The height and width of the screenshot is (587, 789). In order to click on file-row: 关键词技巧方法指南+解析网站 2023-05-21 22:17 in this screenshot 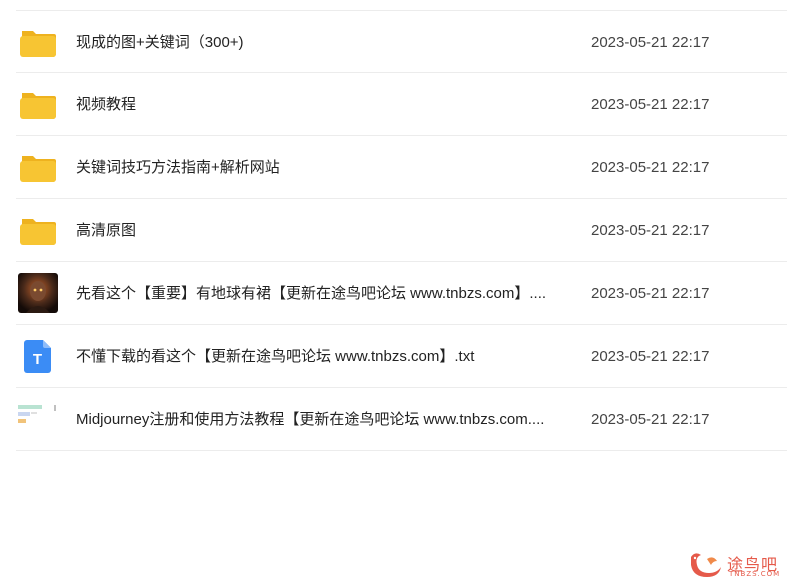, I will do `click(401, 167)`.